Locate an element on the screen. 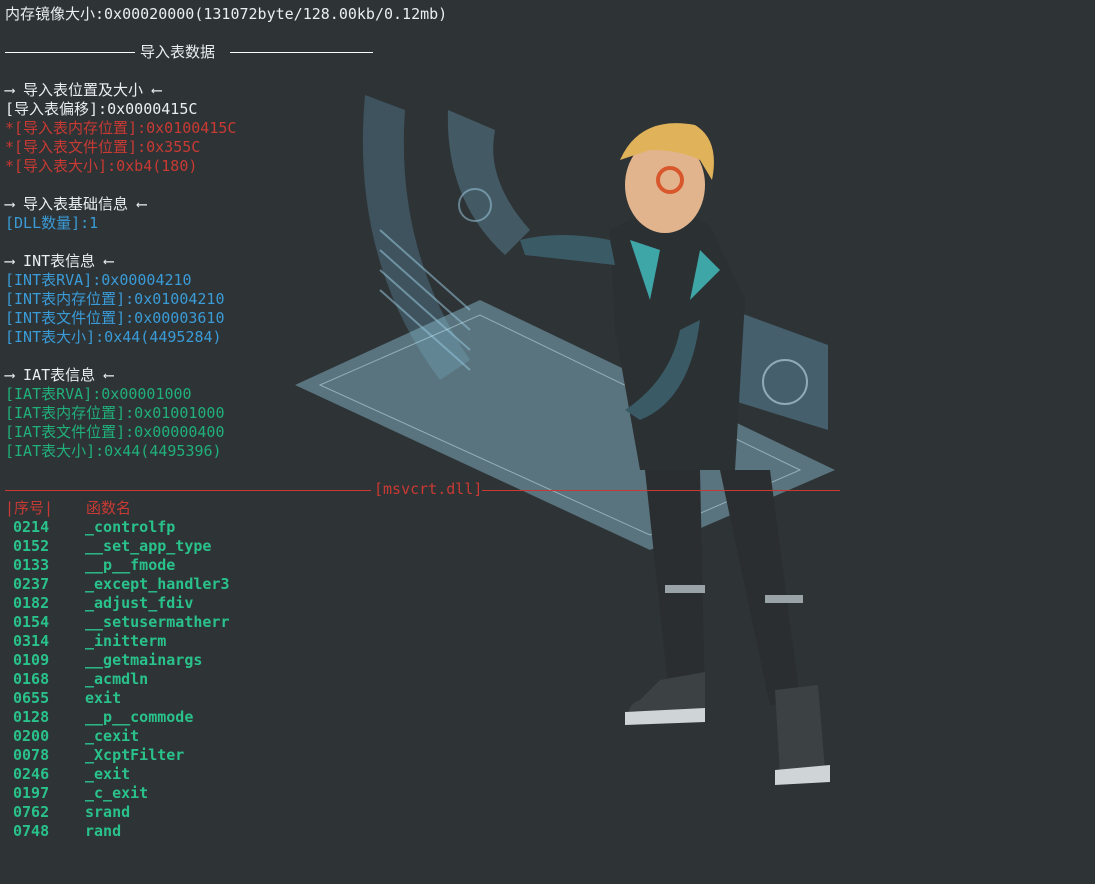  function-name-cell: __set_app_type is located at coordinates (148, 546).